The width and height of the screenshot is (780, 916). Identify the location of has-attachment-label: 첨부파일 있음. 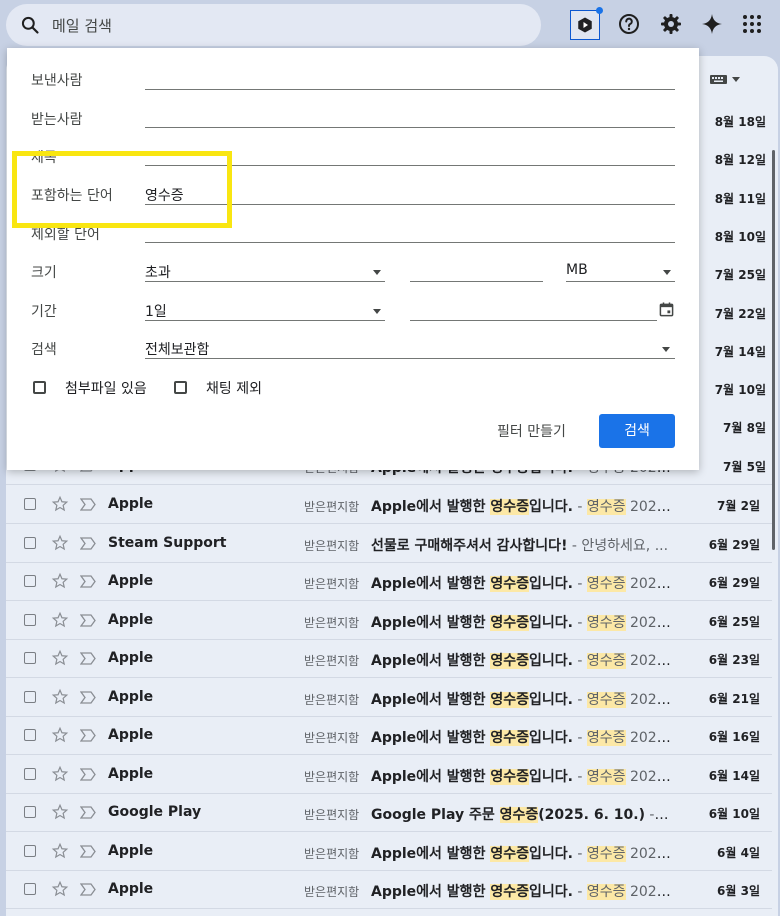
(106, 388).